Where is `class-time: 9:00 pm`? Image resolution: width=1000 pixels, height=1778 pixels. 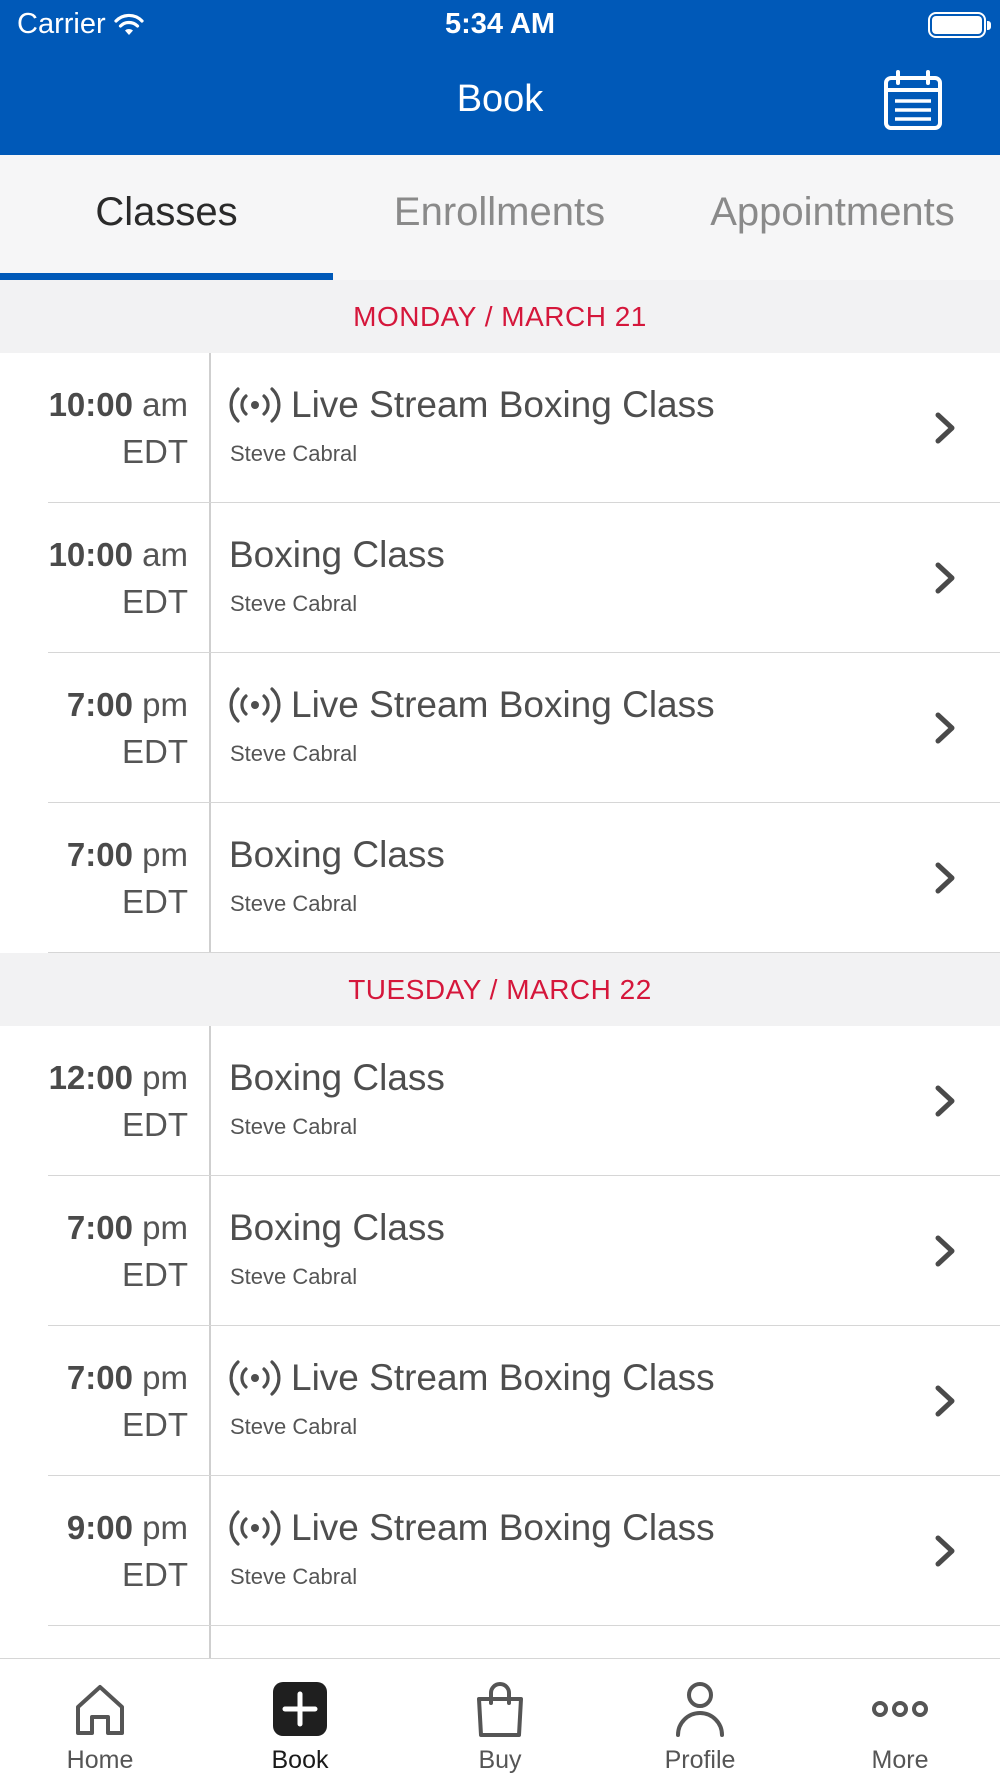
class-time: 9:00 pm is located at coordinates (127, 1528).